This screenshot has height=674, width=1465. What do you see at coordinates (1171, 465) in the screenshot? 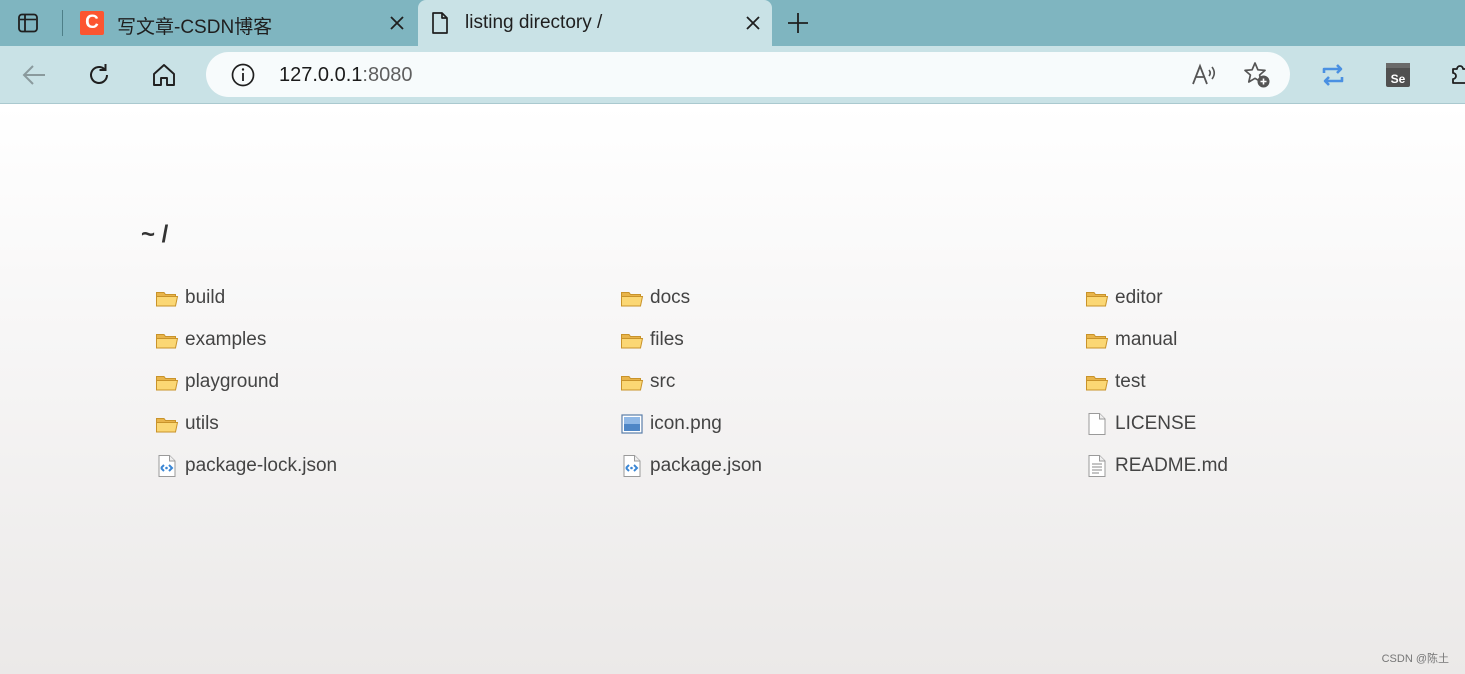
I see `entry-name: README.md` at bounding box center [1171, 465].